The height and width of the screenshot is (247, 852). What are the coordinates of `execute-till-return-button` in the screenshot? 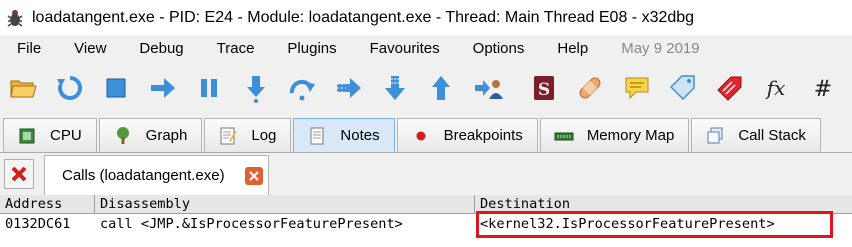 It's located at (441, 88).